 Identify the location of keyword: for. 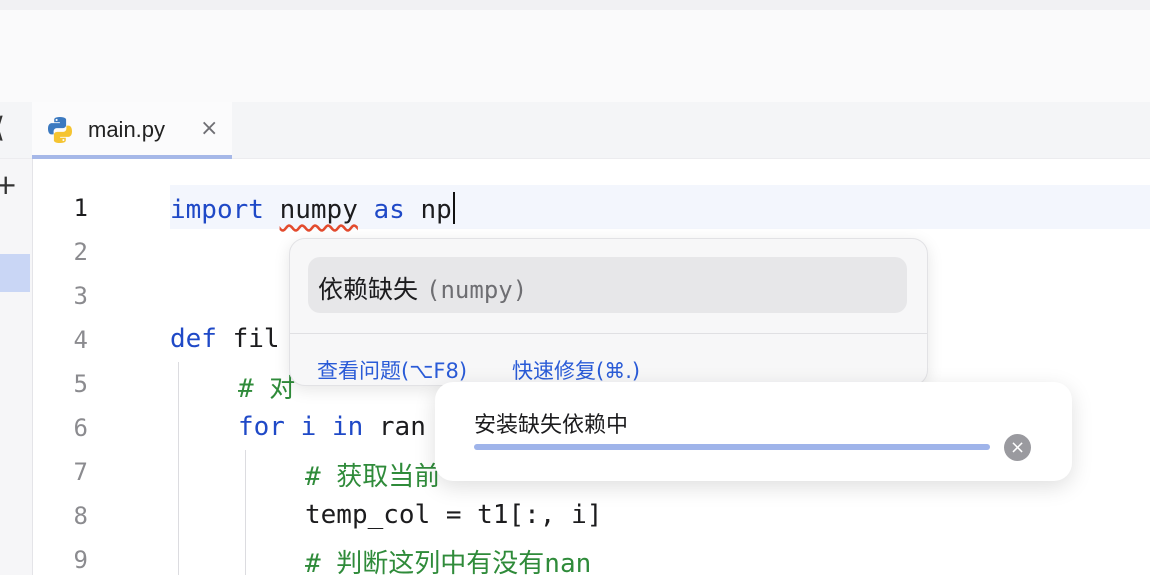
(261, 427).